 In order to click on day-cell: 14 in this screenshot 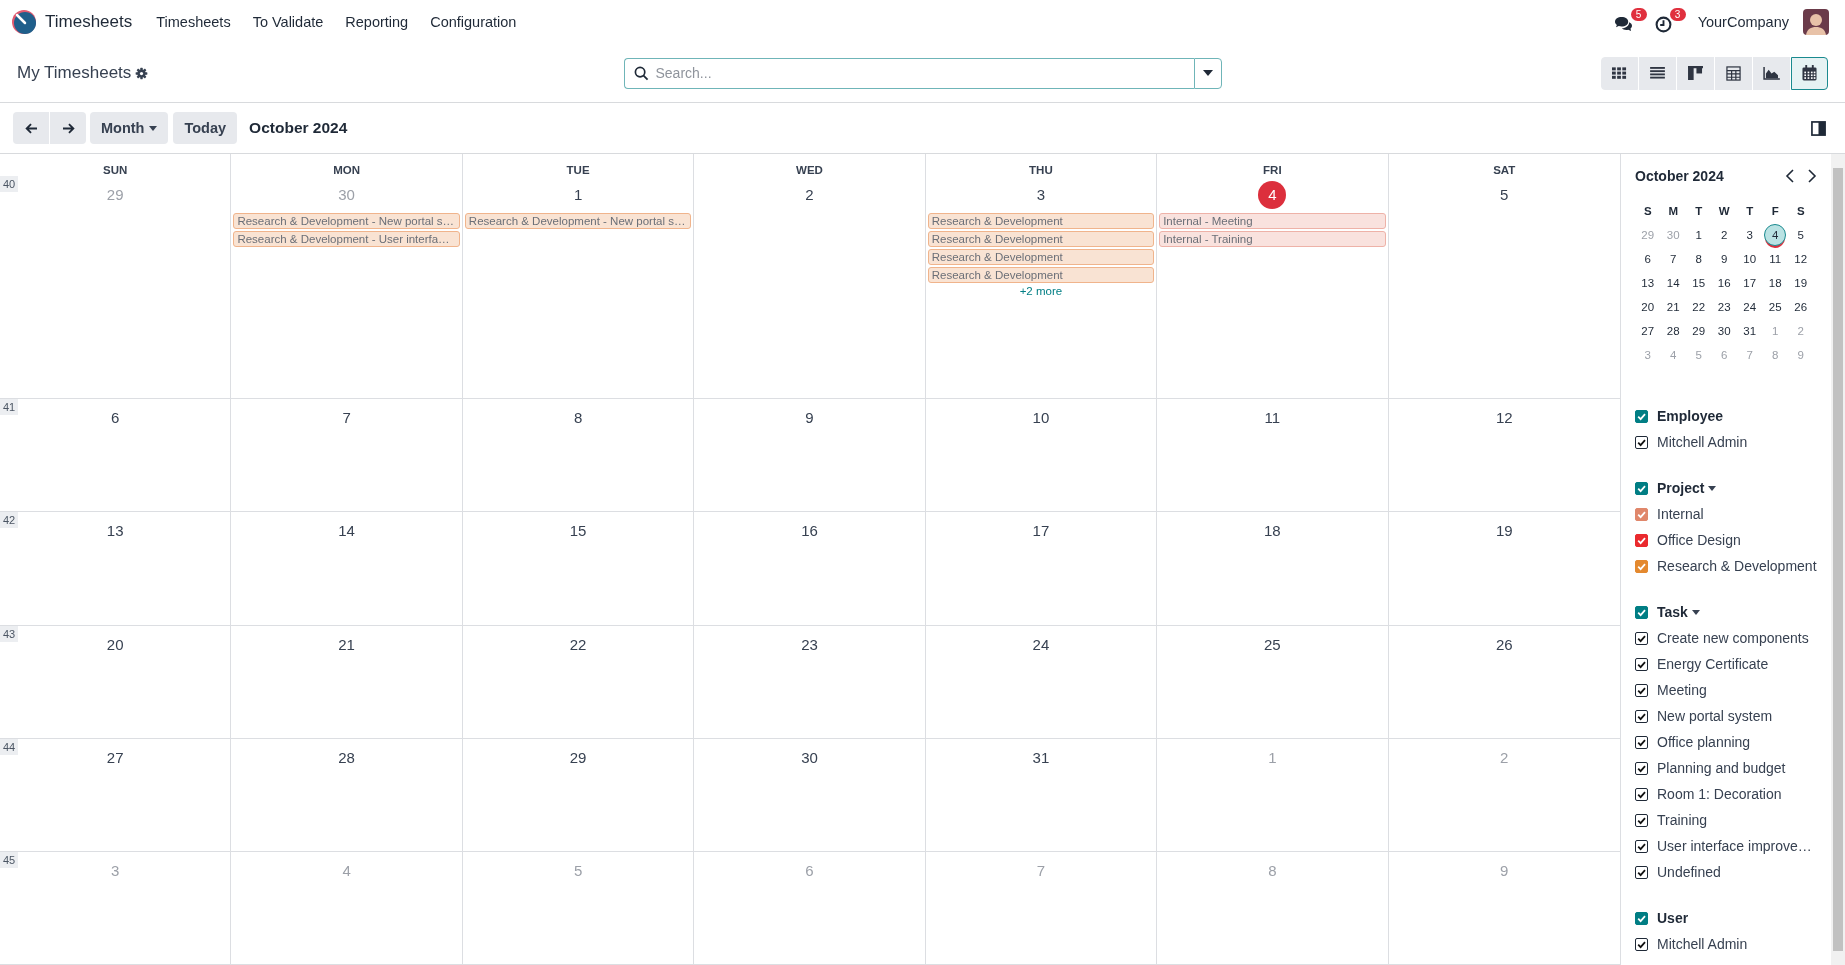, I will do `click(347, 568)`.